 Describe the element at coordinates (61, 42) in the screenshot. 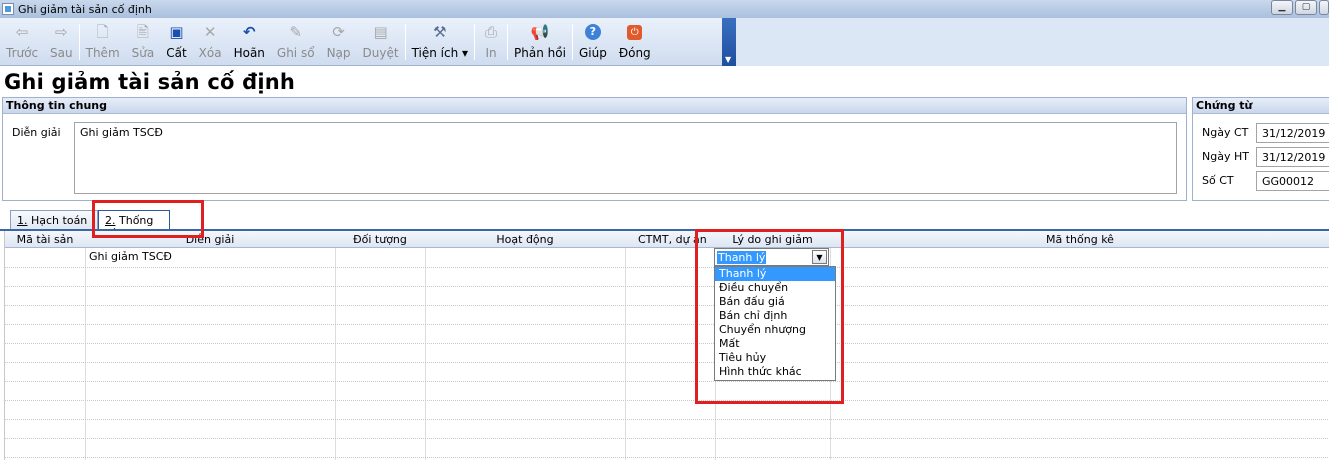

I see `next-button: ⇨ Sau` at that location.